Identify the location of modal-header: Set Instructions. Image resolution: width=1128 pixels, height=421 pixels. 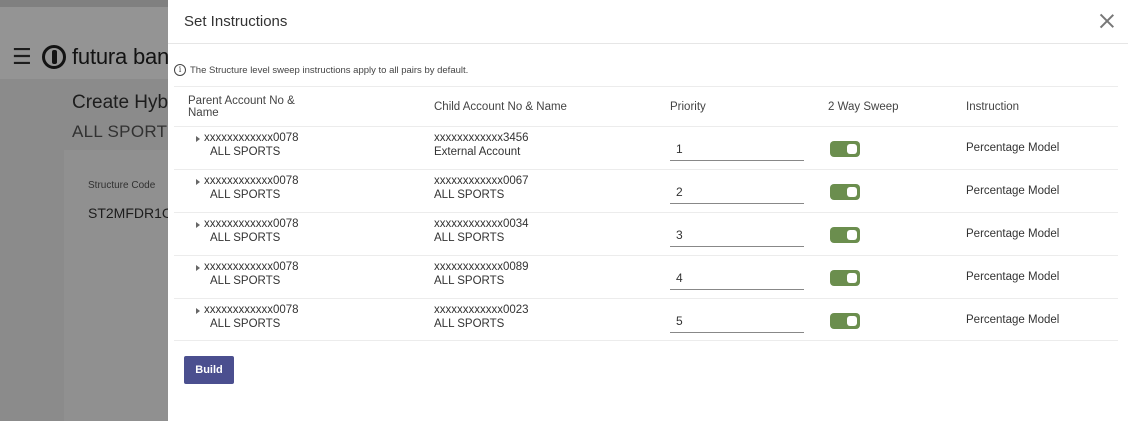
(648, 22).